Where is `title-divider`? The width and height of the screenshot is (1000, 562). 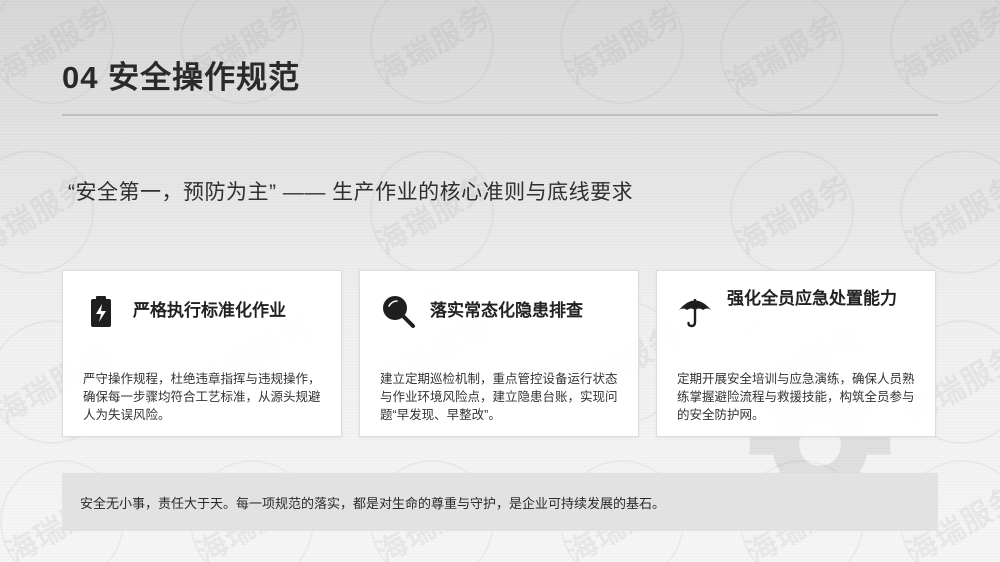 title-divider is located at coordinates (500, 115).